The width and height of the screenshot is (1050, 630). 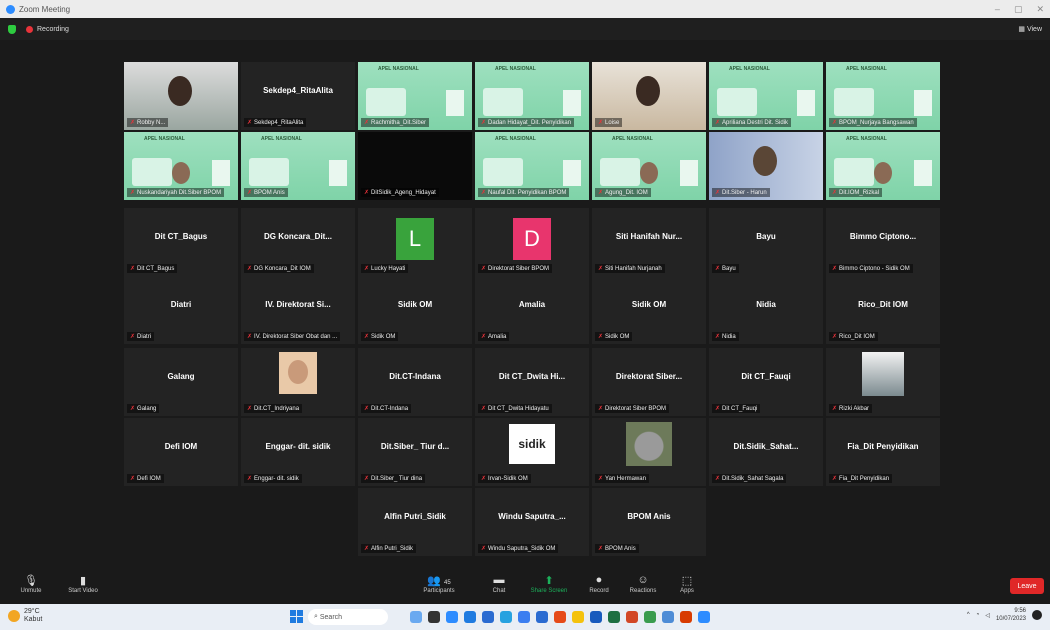 I want to click on participant-tile: Fia_Dit Penyidikan ✗ Fia_Dit Penyidikan, so click(x=883, y=452).